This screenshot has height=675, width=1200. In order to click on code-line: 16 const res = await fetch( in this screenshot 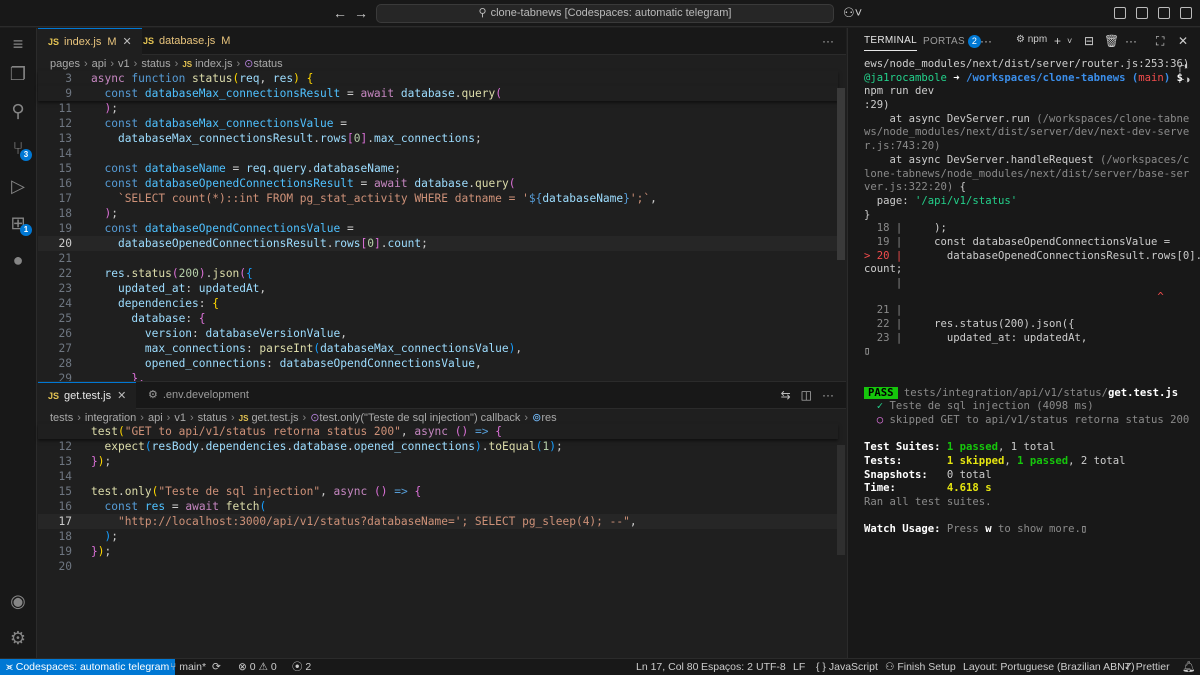, I will do `click(438, 506)`.